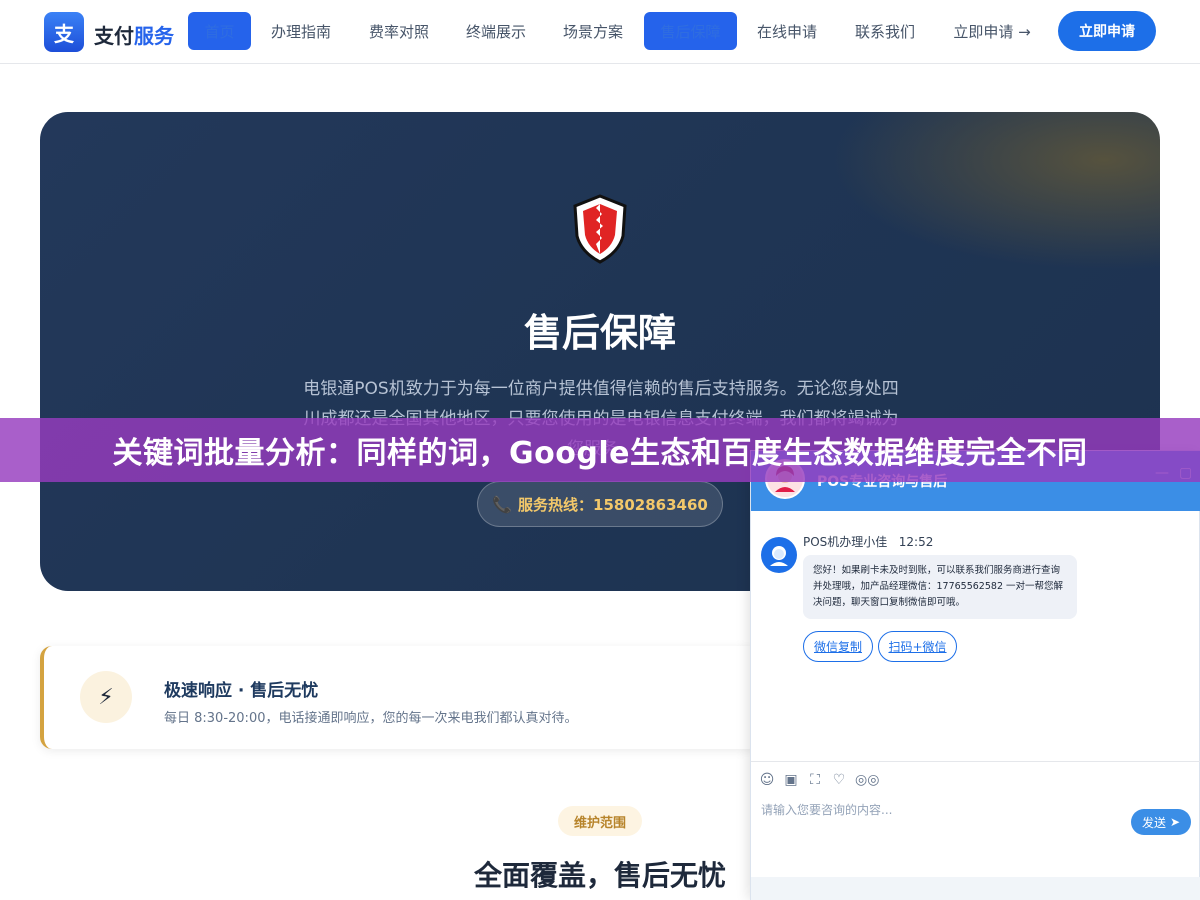  What do you see at coordinates (838, 646) in the screenshot?
I see `copy-wechat-button: 微信复制` at bounding box center [838, 646].